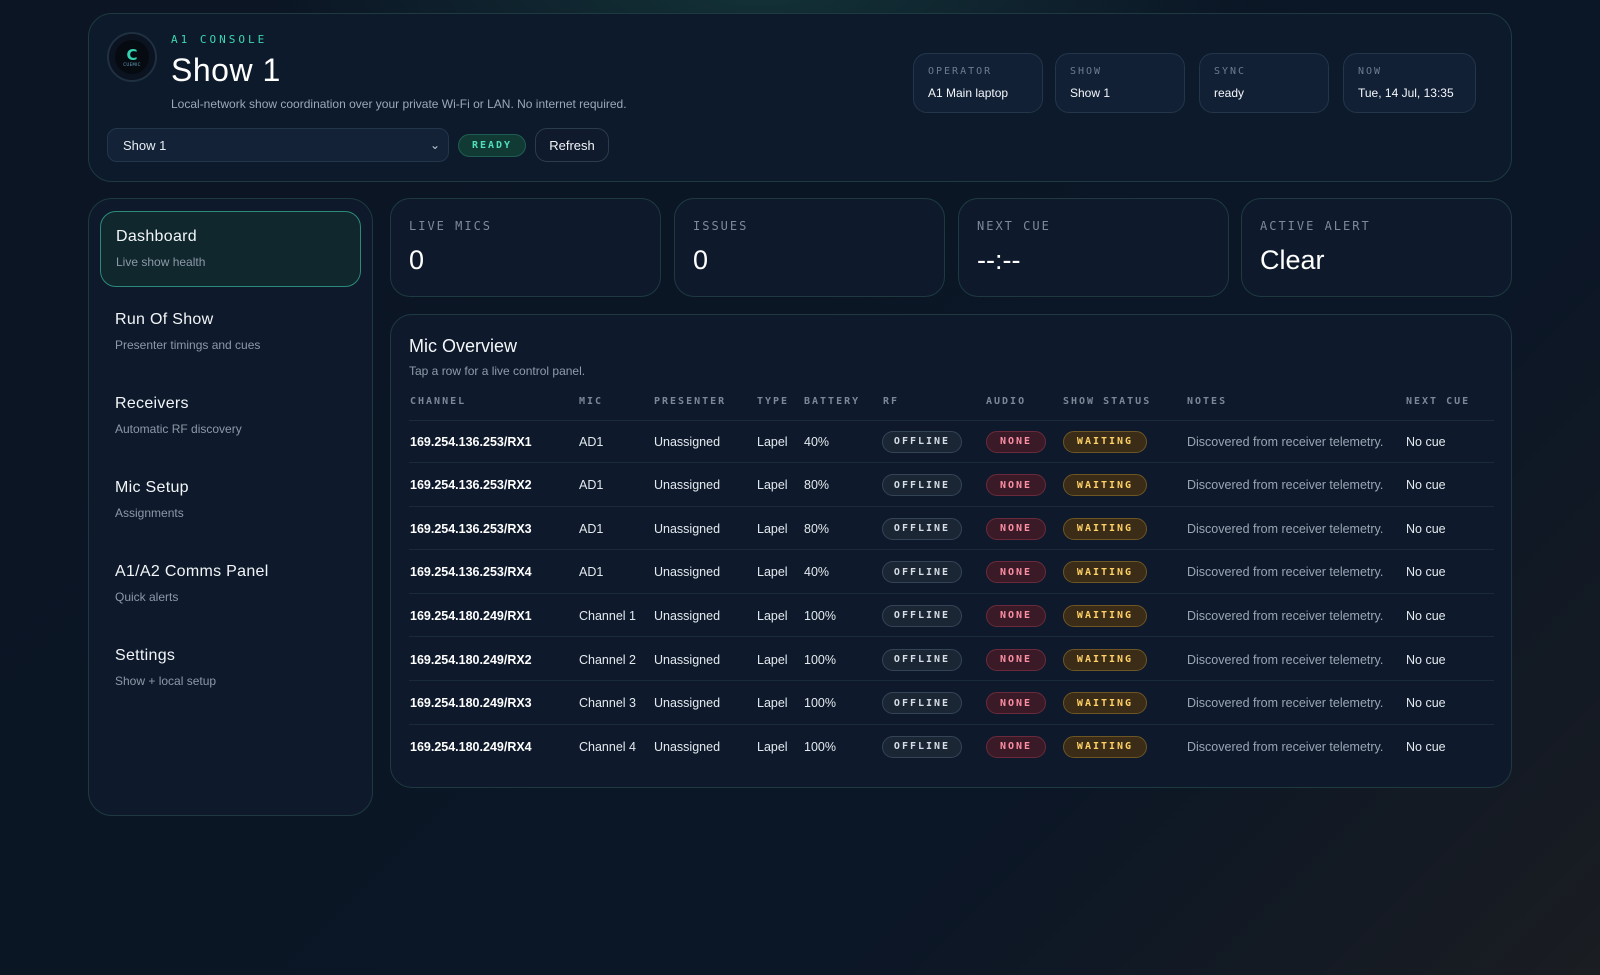 This screenshot has height=975, width=1600. I want to click on sidebar-item-title: Settings, so click(145, 655).